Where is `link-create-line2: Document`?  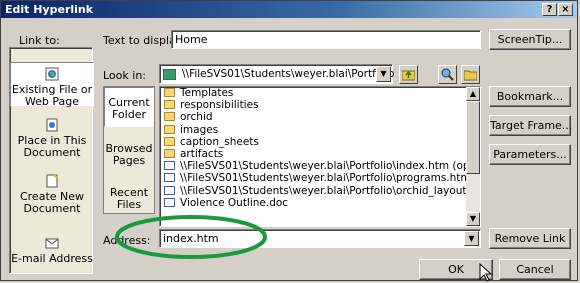
link-create-line2: Document is located at coordinates (52, 208).